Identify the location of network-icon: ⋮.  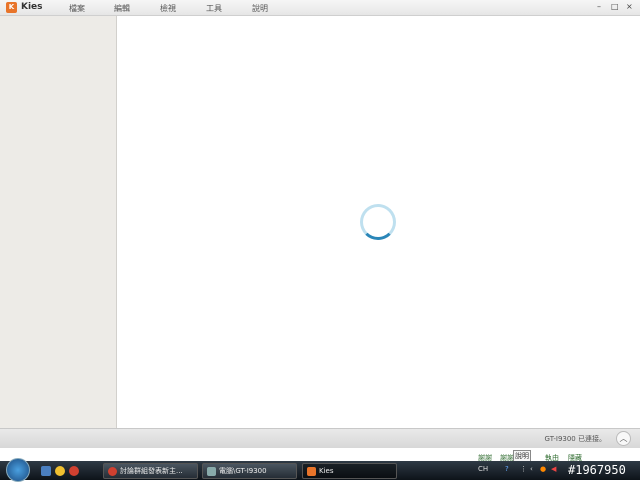
(523, 469).